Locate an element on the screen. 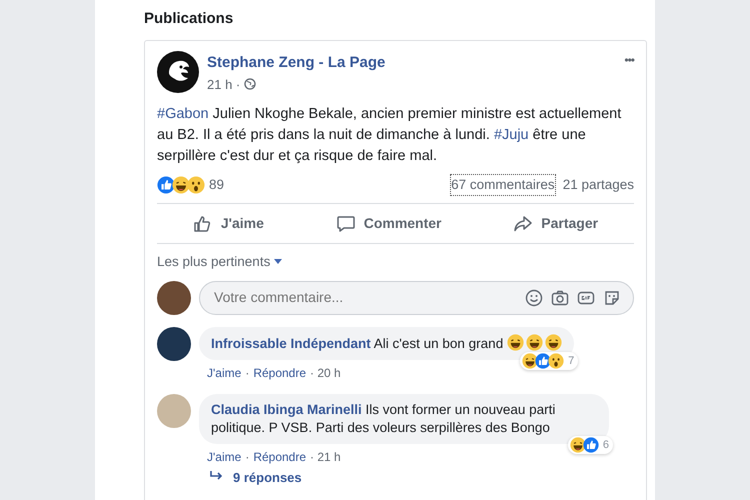 The height and width of the screenshot is (500, 750). reaction-count: 89 is located at coordinates (216, 185).